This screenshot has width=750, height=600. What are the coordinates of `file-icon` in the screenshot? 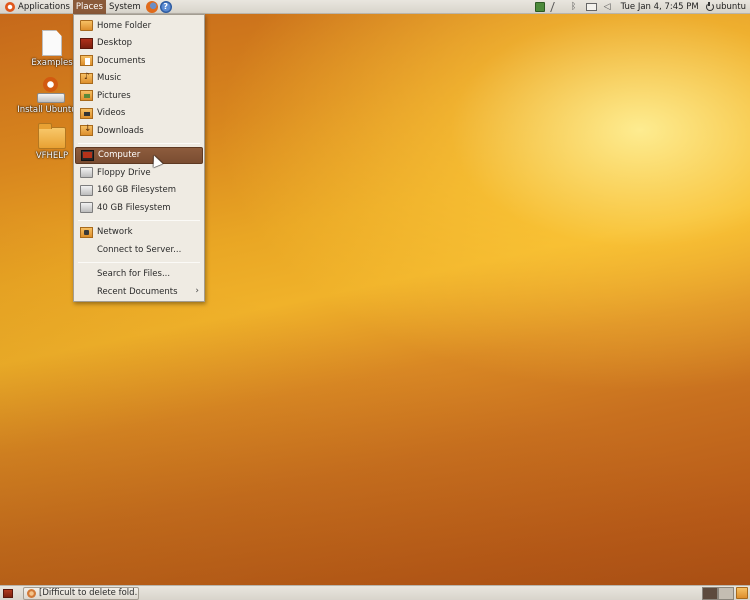 It's located at (52, 43).